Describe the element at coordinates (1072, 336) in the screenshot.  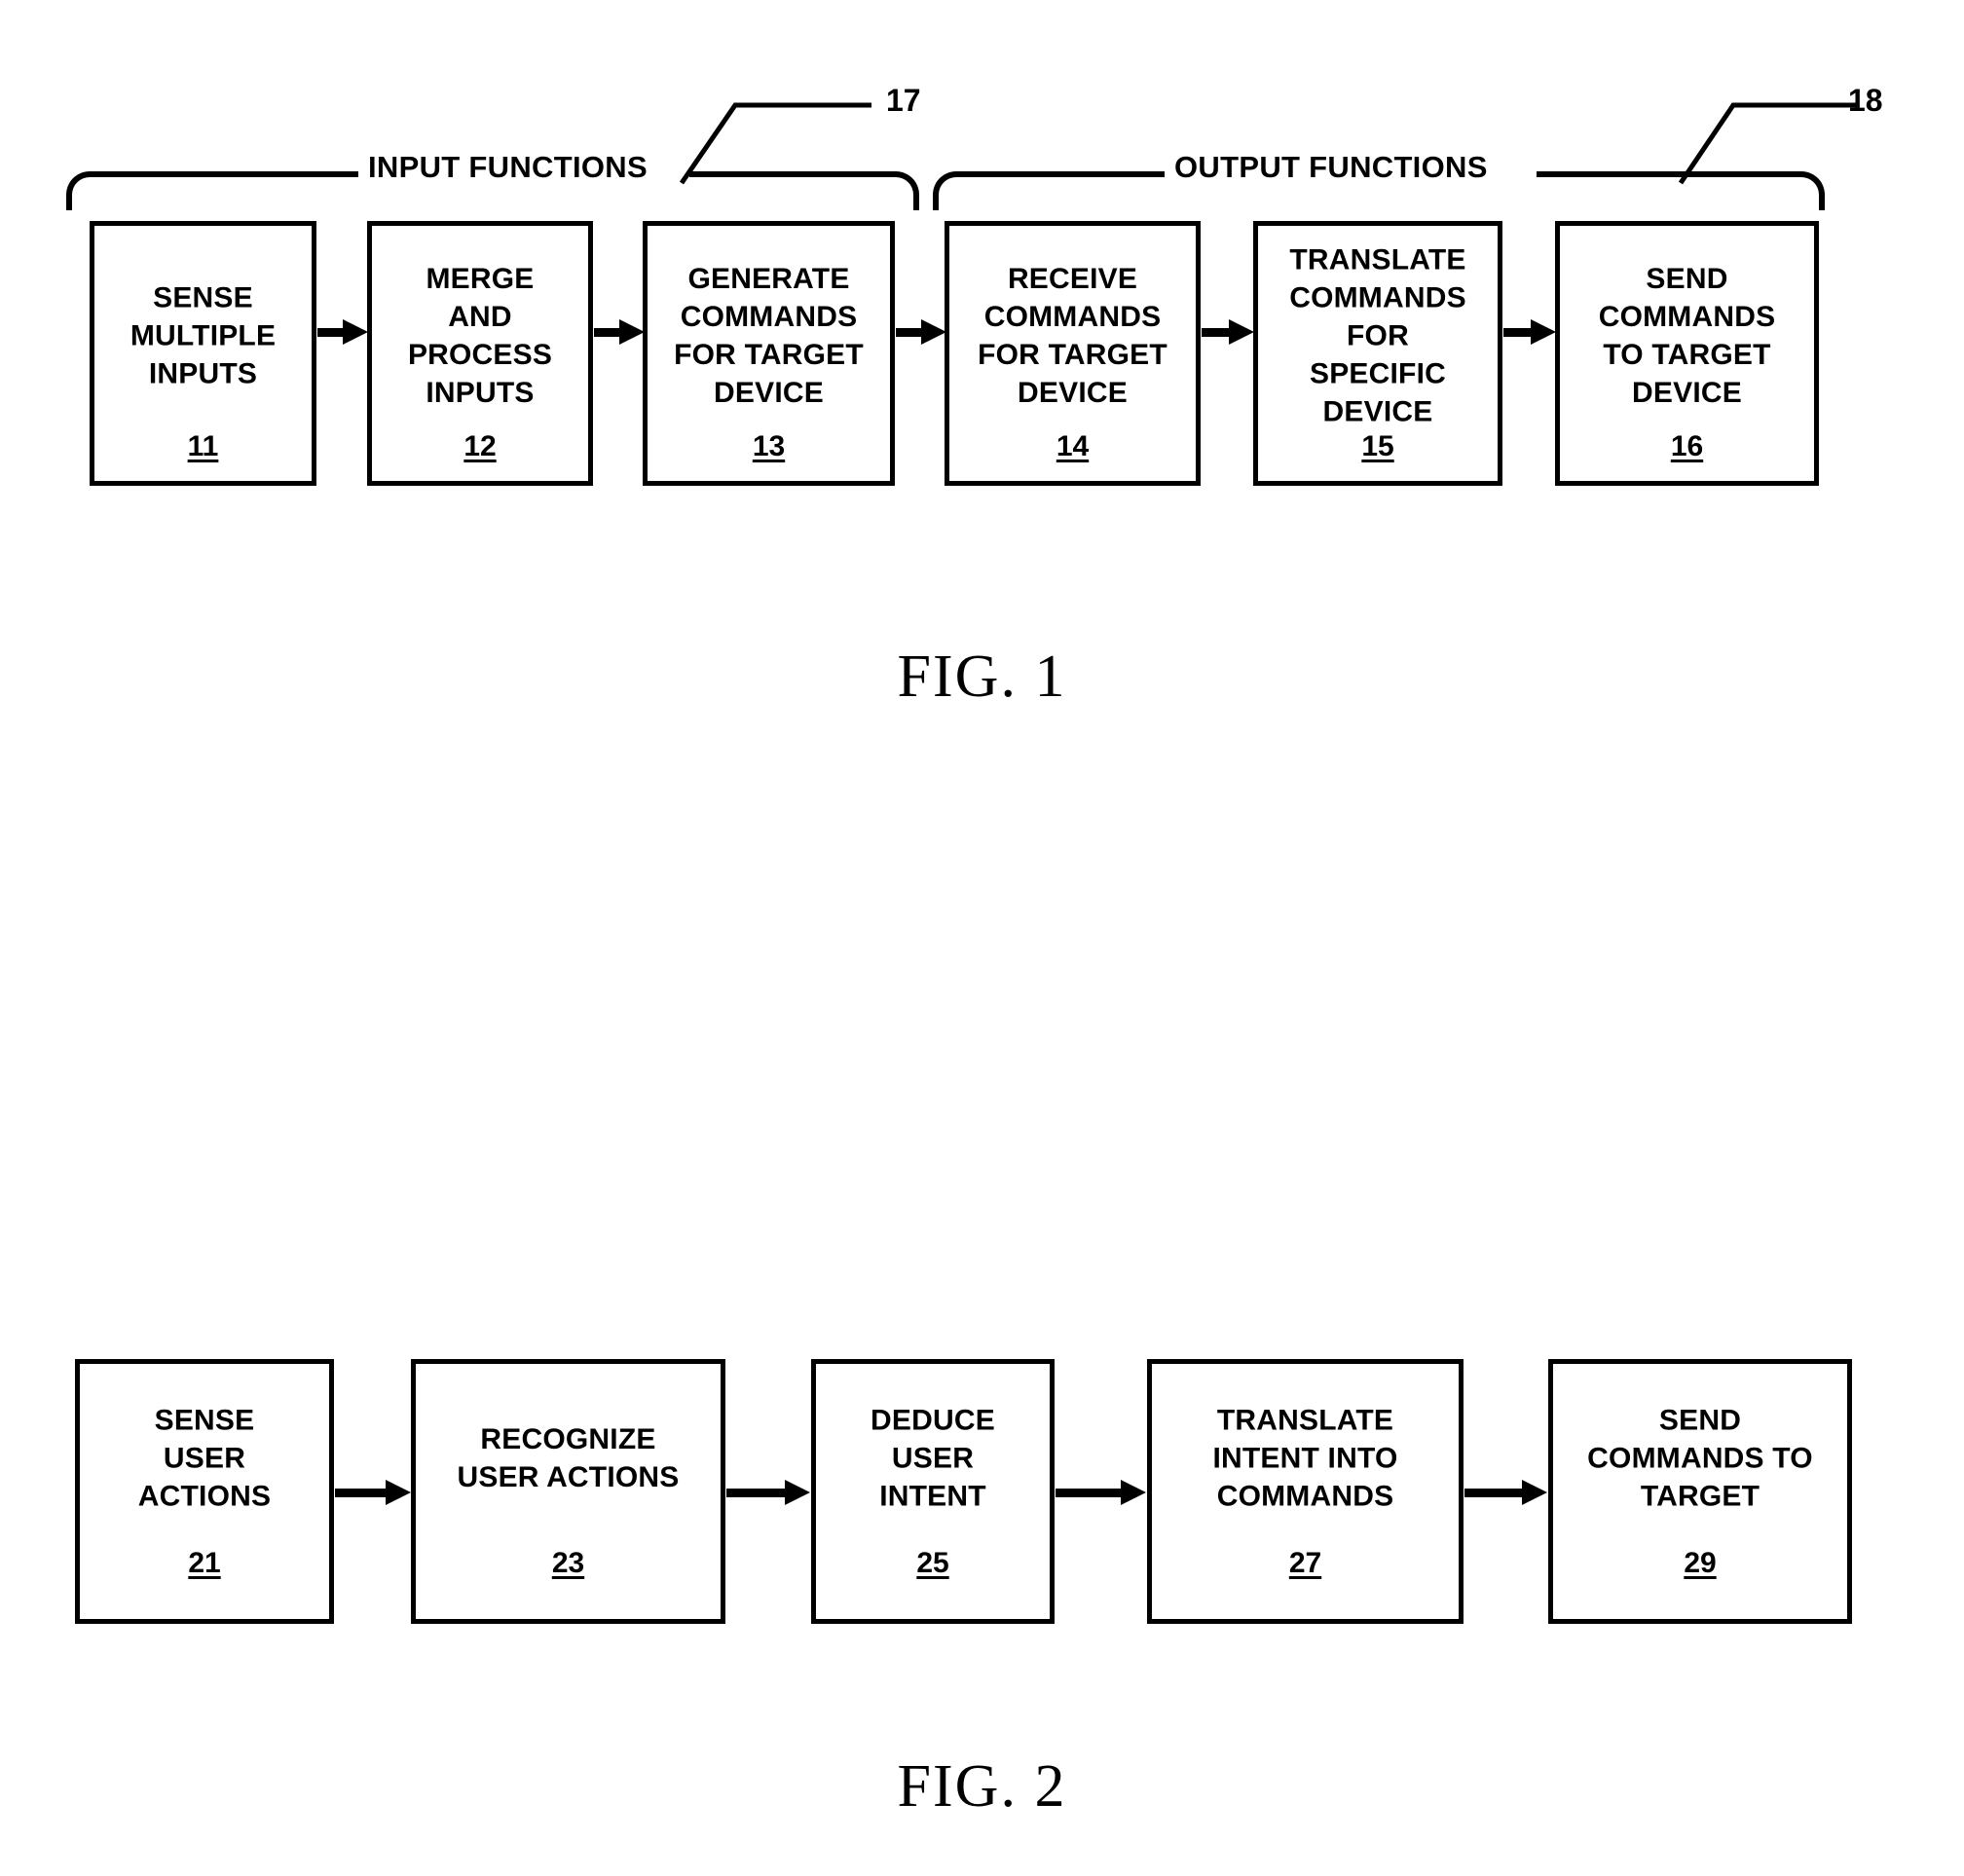
I see `process-box-label: RECEIVE COMMANDS FOR TARGET DEVICE` at that location.